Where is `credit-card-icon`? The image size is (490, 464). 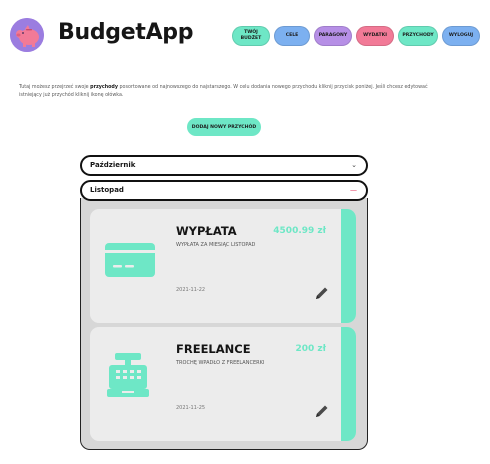
credit-card-icon is located at coordinates (130, 261).